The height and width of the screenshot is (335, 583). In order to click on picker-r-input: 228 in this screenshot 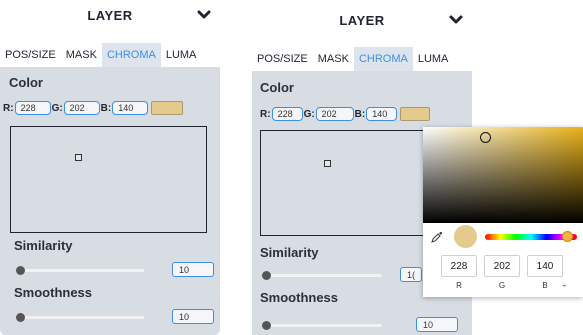, I will do `click(459, 266)`.